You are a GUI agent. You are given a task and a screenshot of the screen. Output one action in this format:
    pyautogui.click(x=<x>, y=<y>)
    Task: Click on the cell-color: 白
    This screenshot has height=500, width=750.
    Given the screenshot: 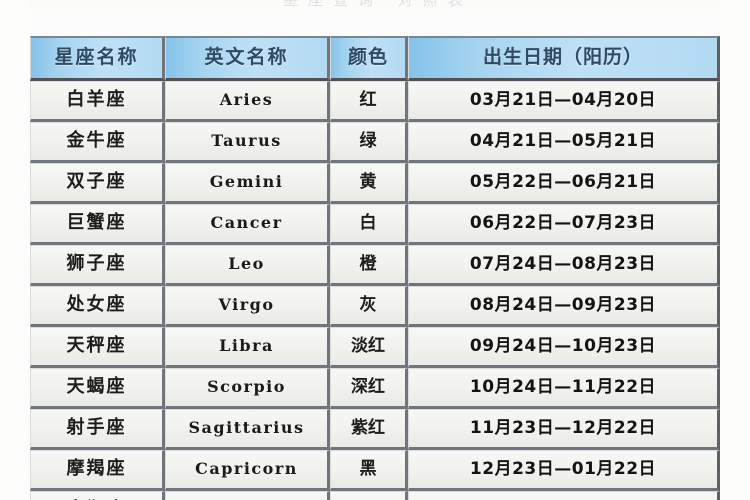 What is the action you would take?
    pyautogui.click(x=369, y=224)
    